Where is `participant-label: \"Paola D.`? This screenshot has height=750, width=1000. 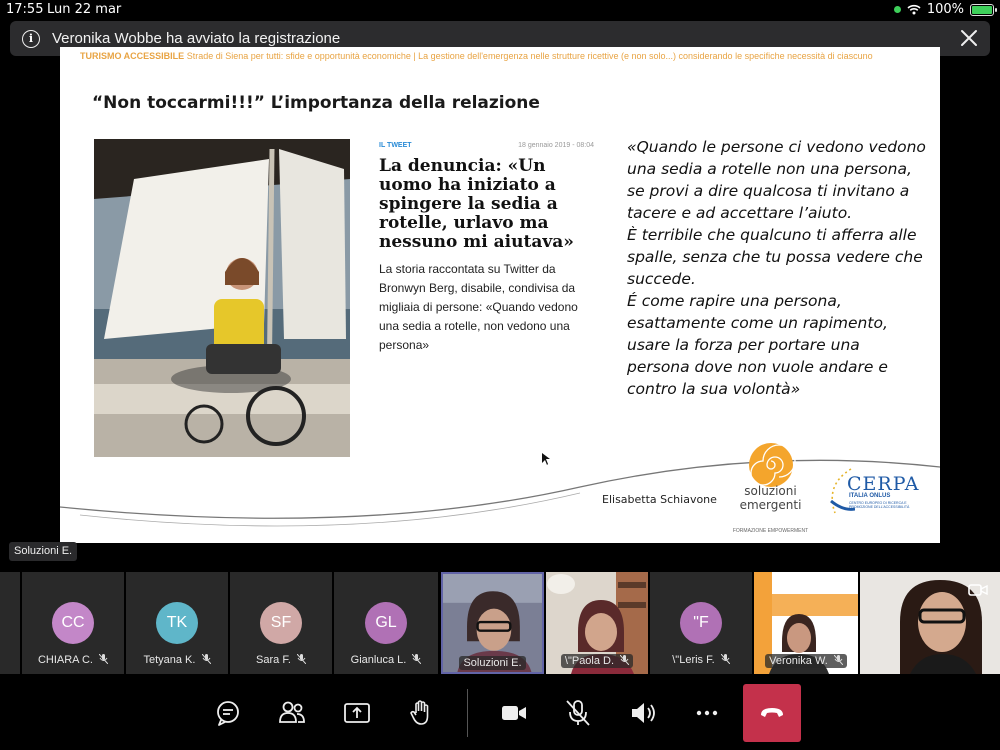 participant-label: \"Paola D. is located at coordinates (597, 661).